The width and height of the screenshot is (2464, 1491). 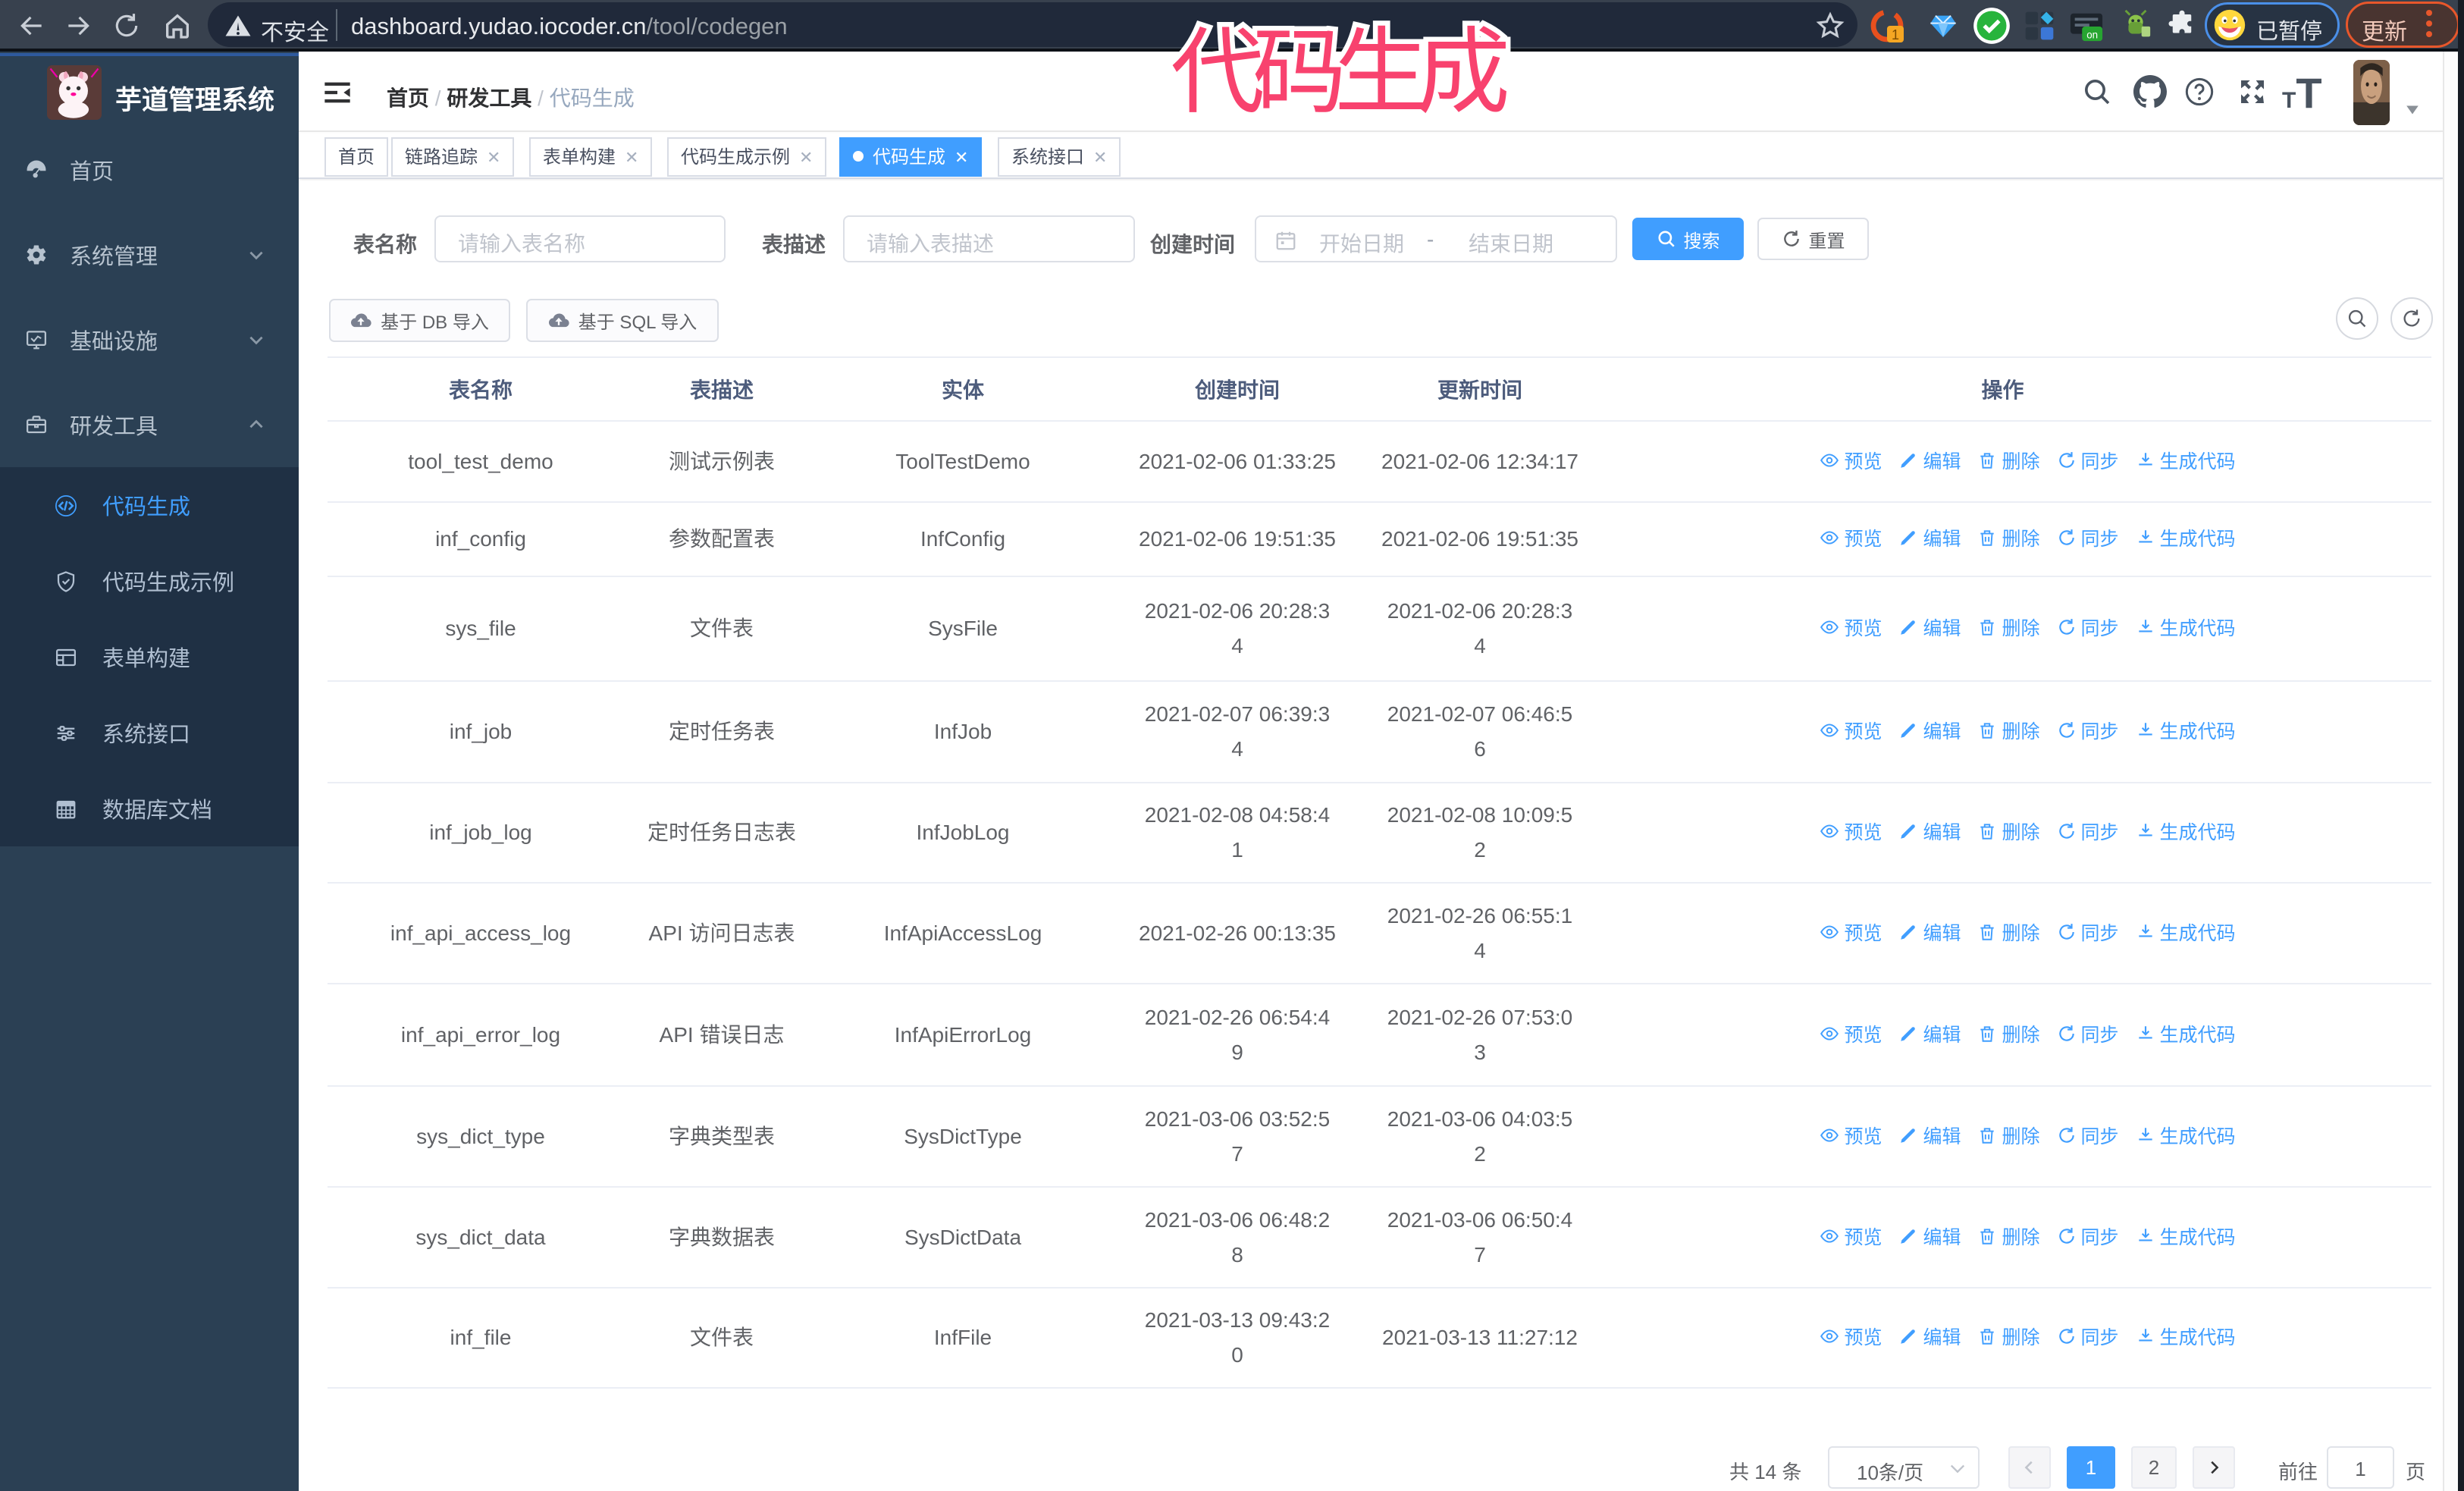 I want to click on svg-text: 1, so click(x=1896, y=34).